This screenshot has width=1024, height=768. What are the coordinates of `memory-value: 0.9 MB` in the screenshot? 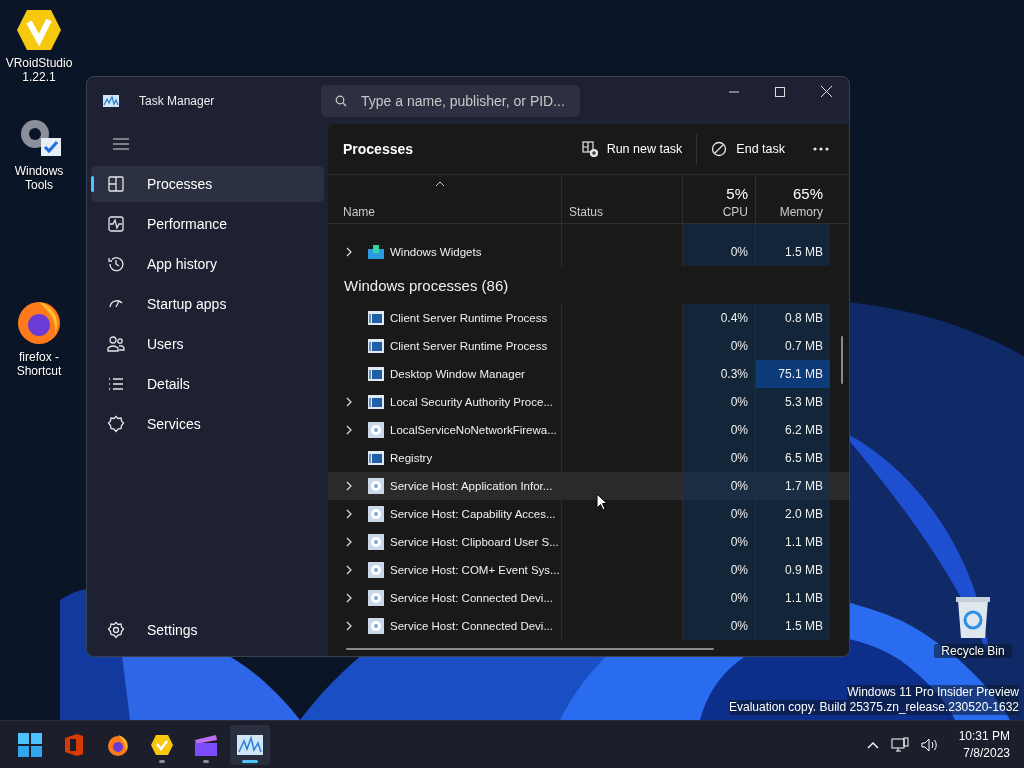 It's located at (804, 570).